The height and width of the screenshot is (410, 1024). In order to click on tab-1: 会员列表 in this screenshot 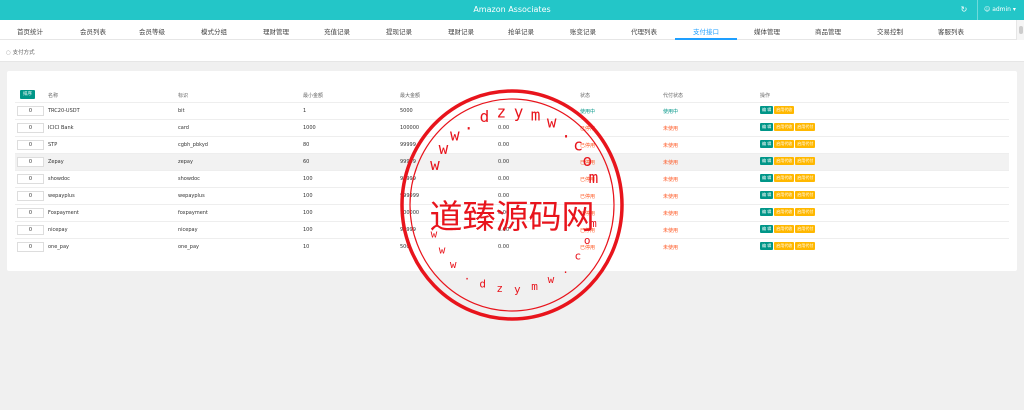, I will do `click(93, 31)`.